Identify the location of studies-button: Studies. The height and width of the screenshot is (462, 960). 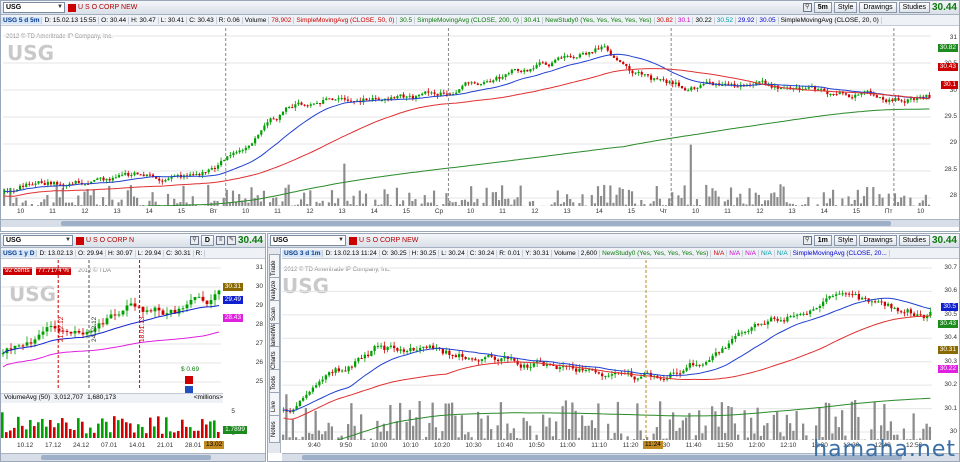
(914, 7).